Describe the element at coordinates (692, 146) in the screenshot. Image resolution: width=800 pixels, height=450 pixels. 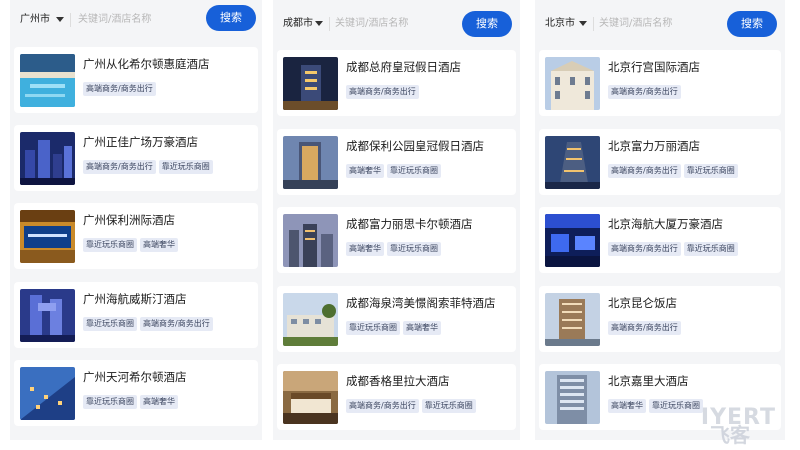
I see `hotel-name: 北京富力万丽酒店` at that location.